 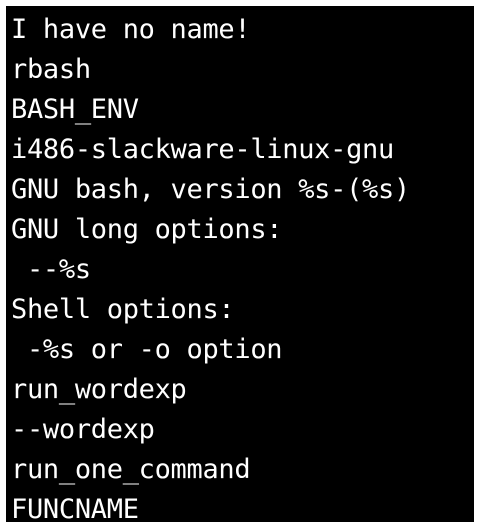 I want to click on terminal-line: rbash, so click(x=51, y=69).